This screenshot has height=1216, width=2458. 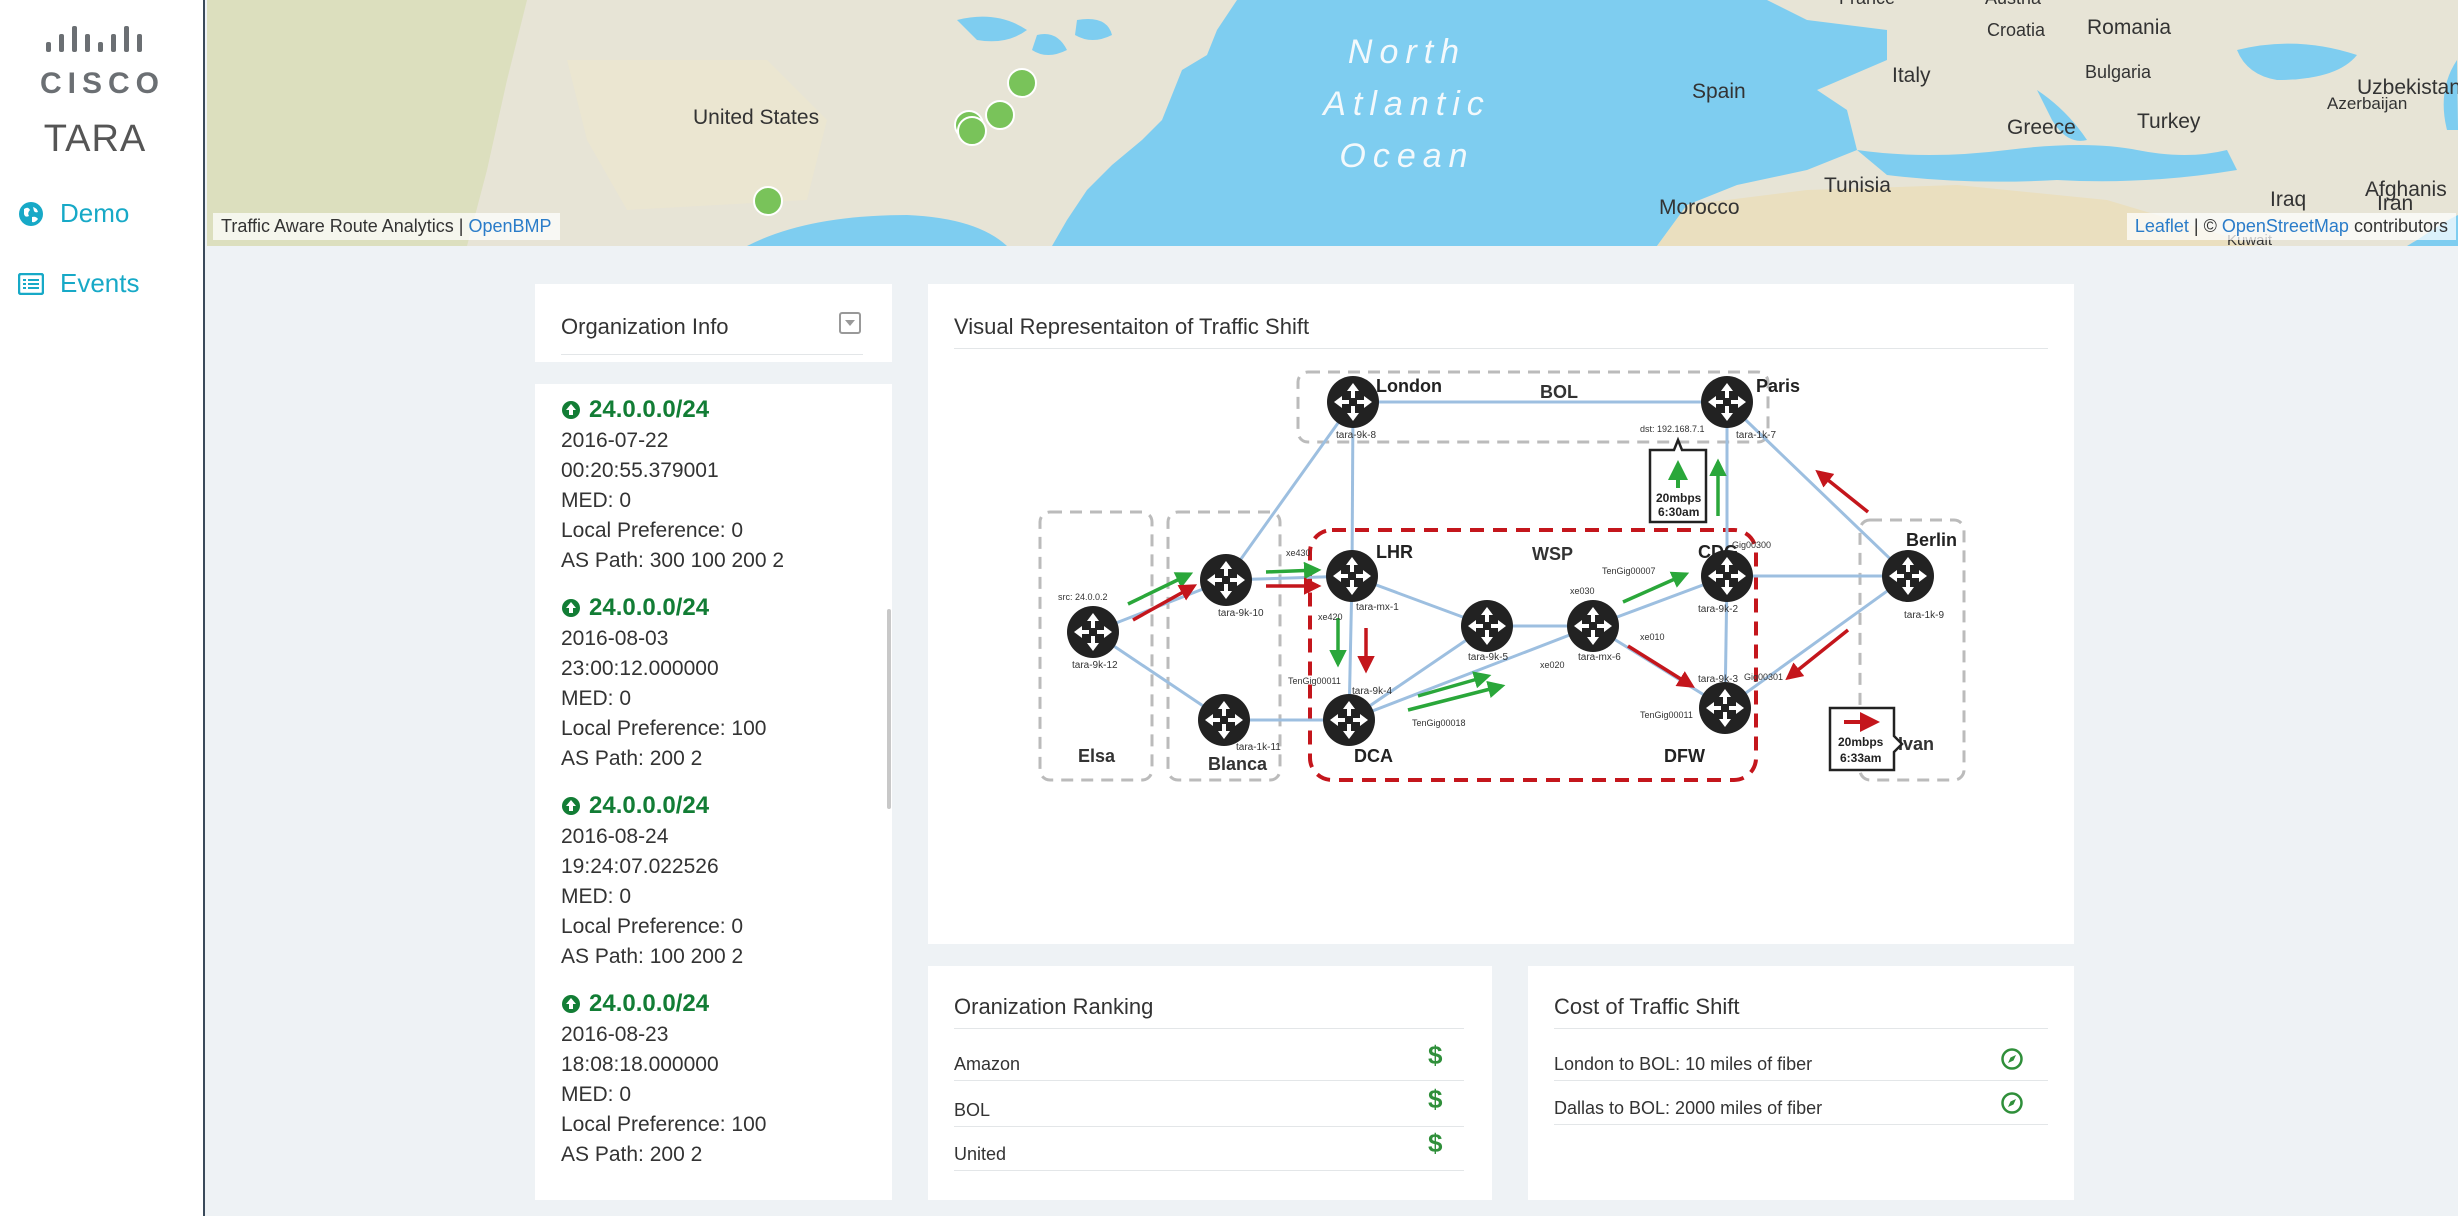 What do you see at coordinates (1684, 756) in the screenshot?
I see `node-label-dfw: DFW` at bounding box center [1684, 756].